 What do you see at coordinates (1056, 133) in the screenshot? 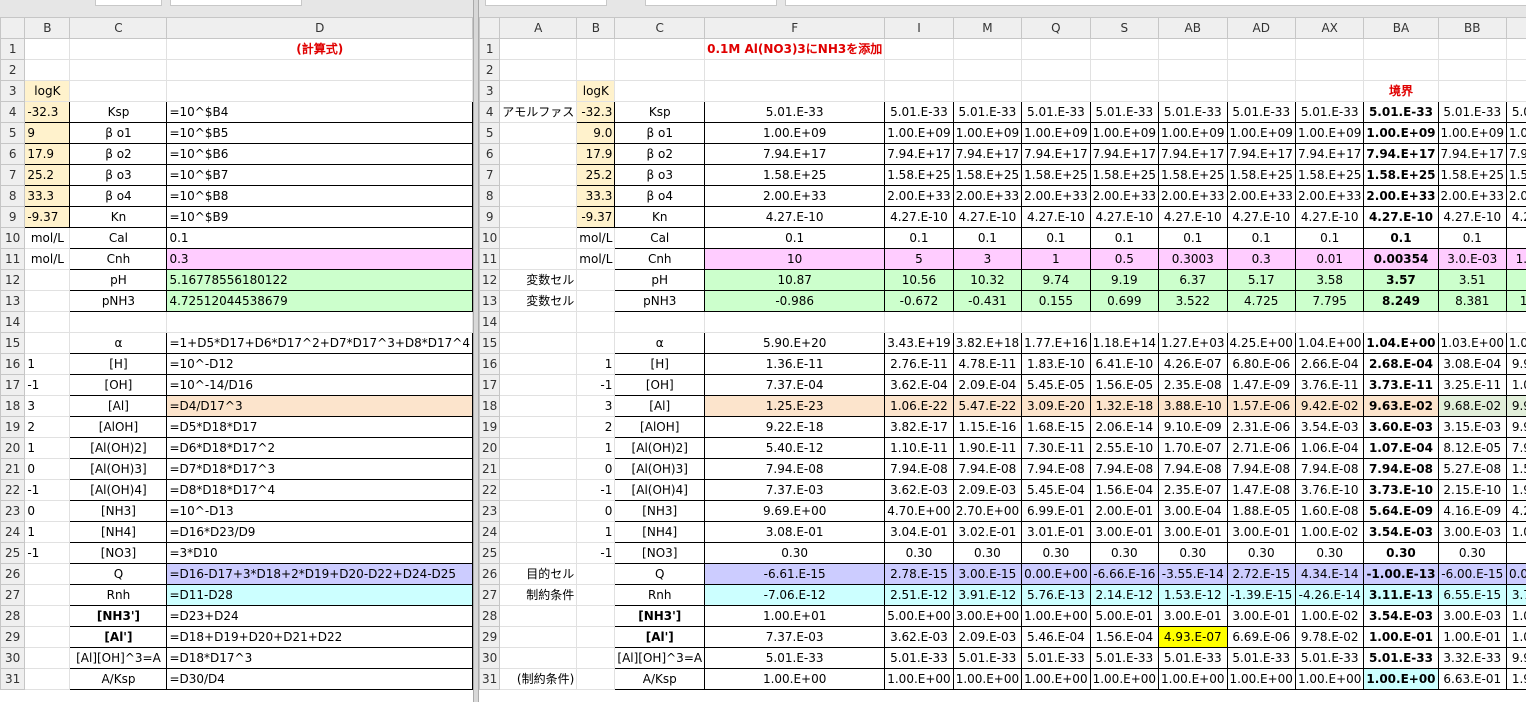
I see `cell-Q5: 1.00.E+09` at bounding box center [1056, 133].